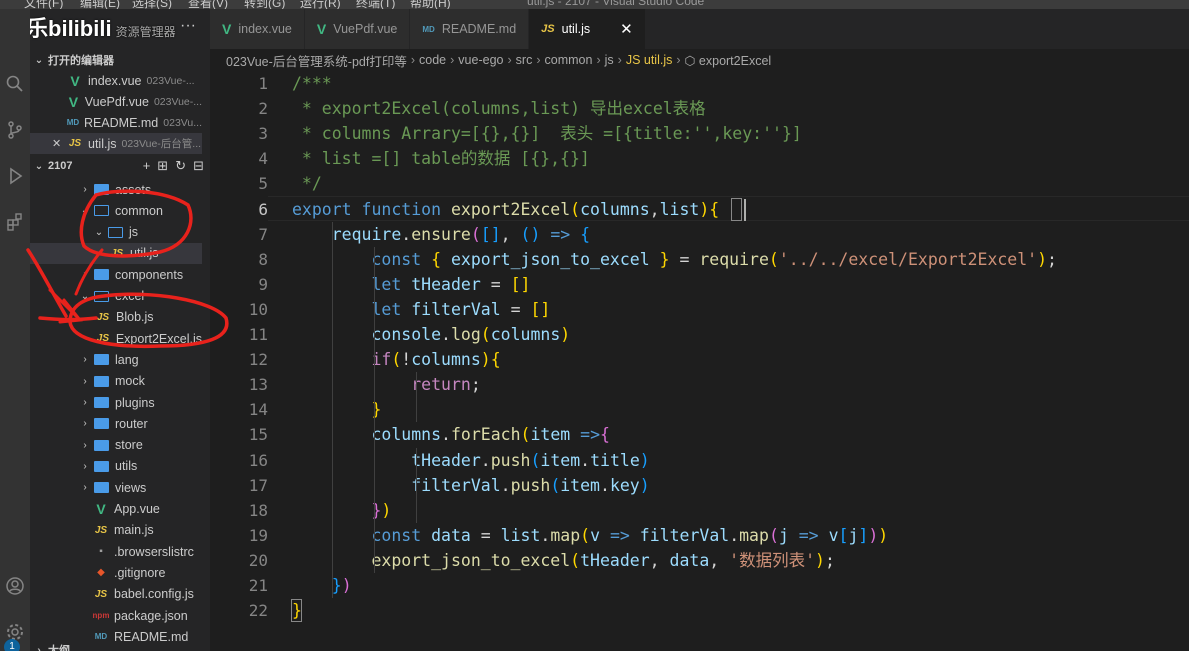  Describe the element at coordinates (258, 410) in the screenshot. I see `line-number: 14` at that location.